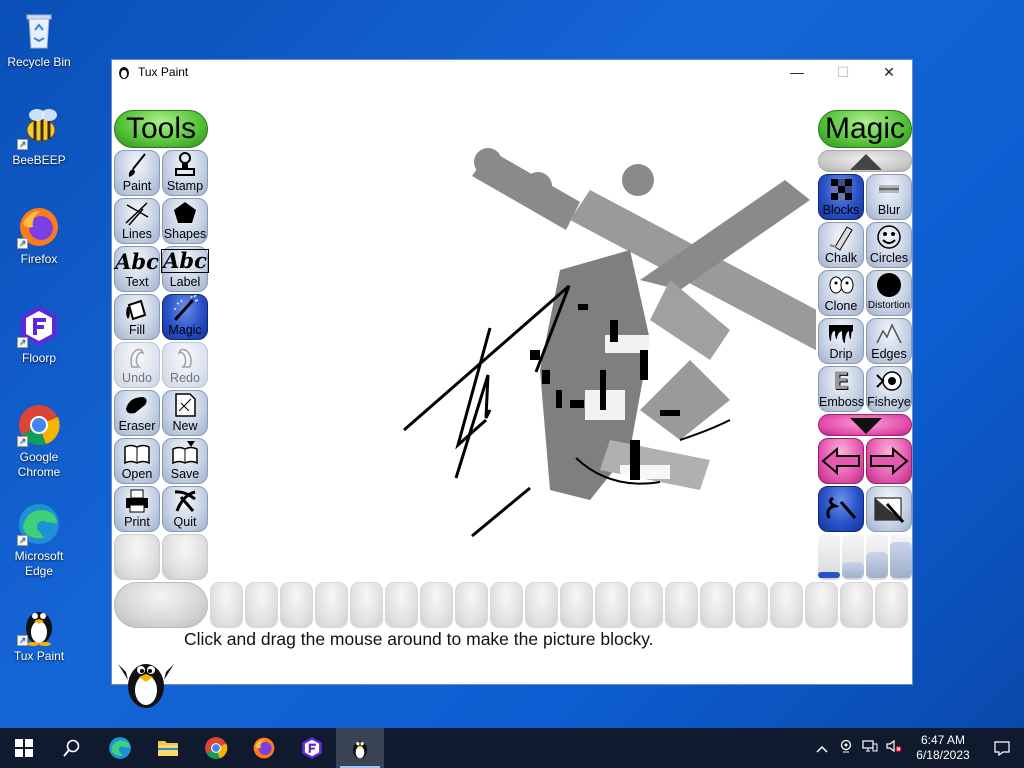 Image resolution: width=1024 pixels, height=768 pixels. I want to click on magic-drip-button: Drip, so click(841, 341).